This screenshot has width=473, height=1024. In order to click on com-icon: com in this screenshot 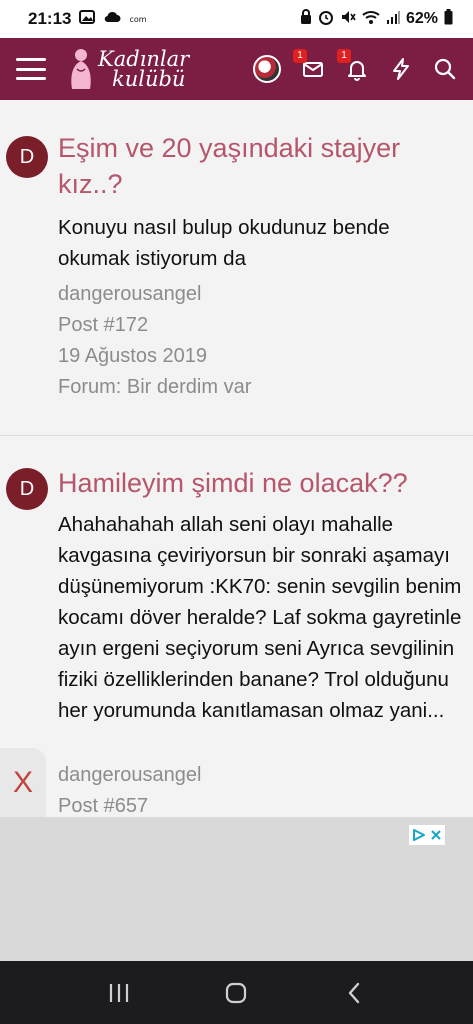, I will do `click(138, 19)`.